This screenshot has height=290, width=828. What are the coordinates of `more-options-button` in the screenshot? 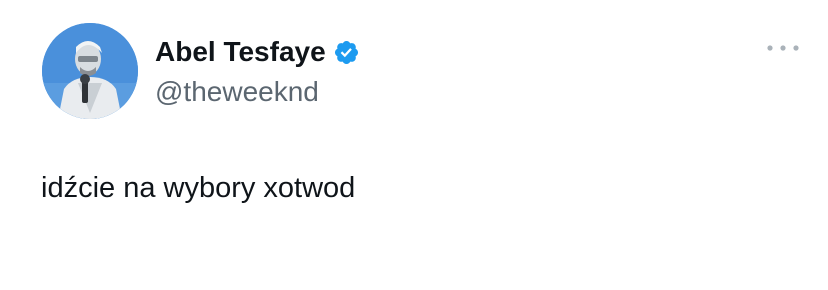 It's located at (783, 48).